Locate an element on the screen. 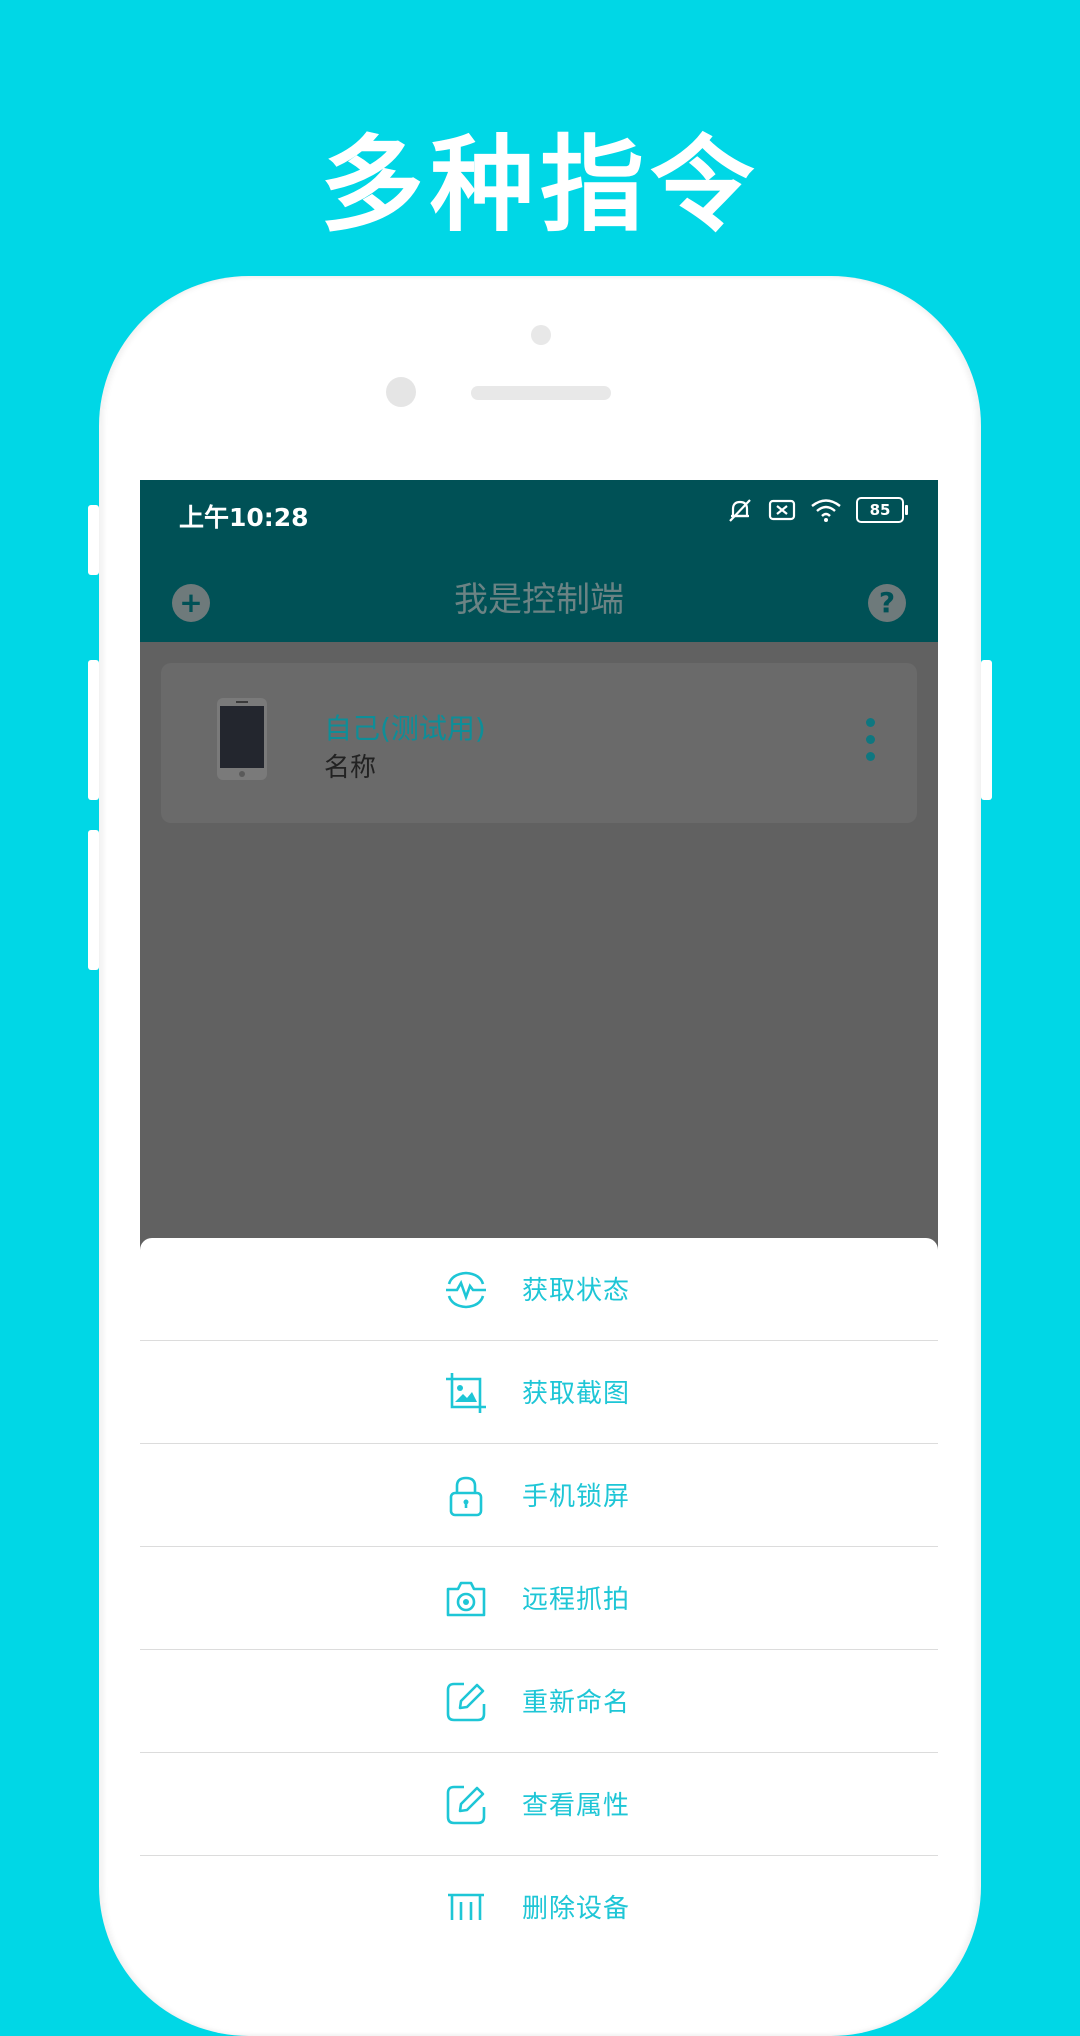 This screenshot has width=1080, height=2036. battery-indicator: 85 is located at coordinates (882, 510).